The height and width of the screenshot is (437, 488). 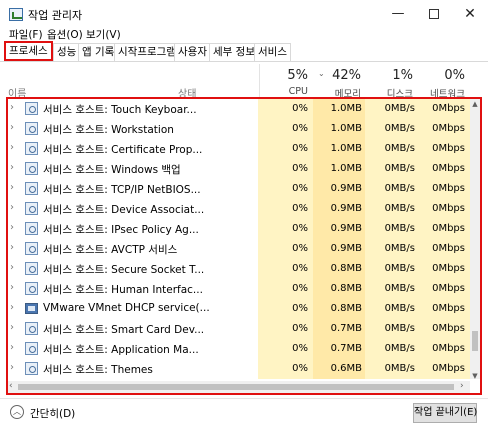 I want to click on cpu-header: CPU, so click(x=283, y=91).